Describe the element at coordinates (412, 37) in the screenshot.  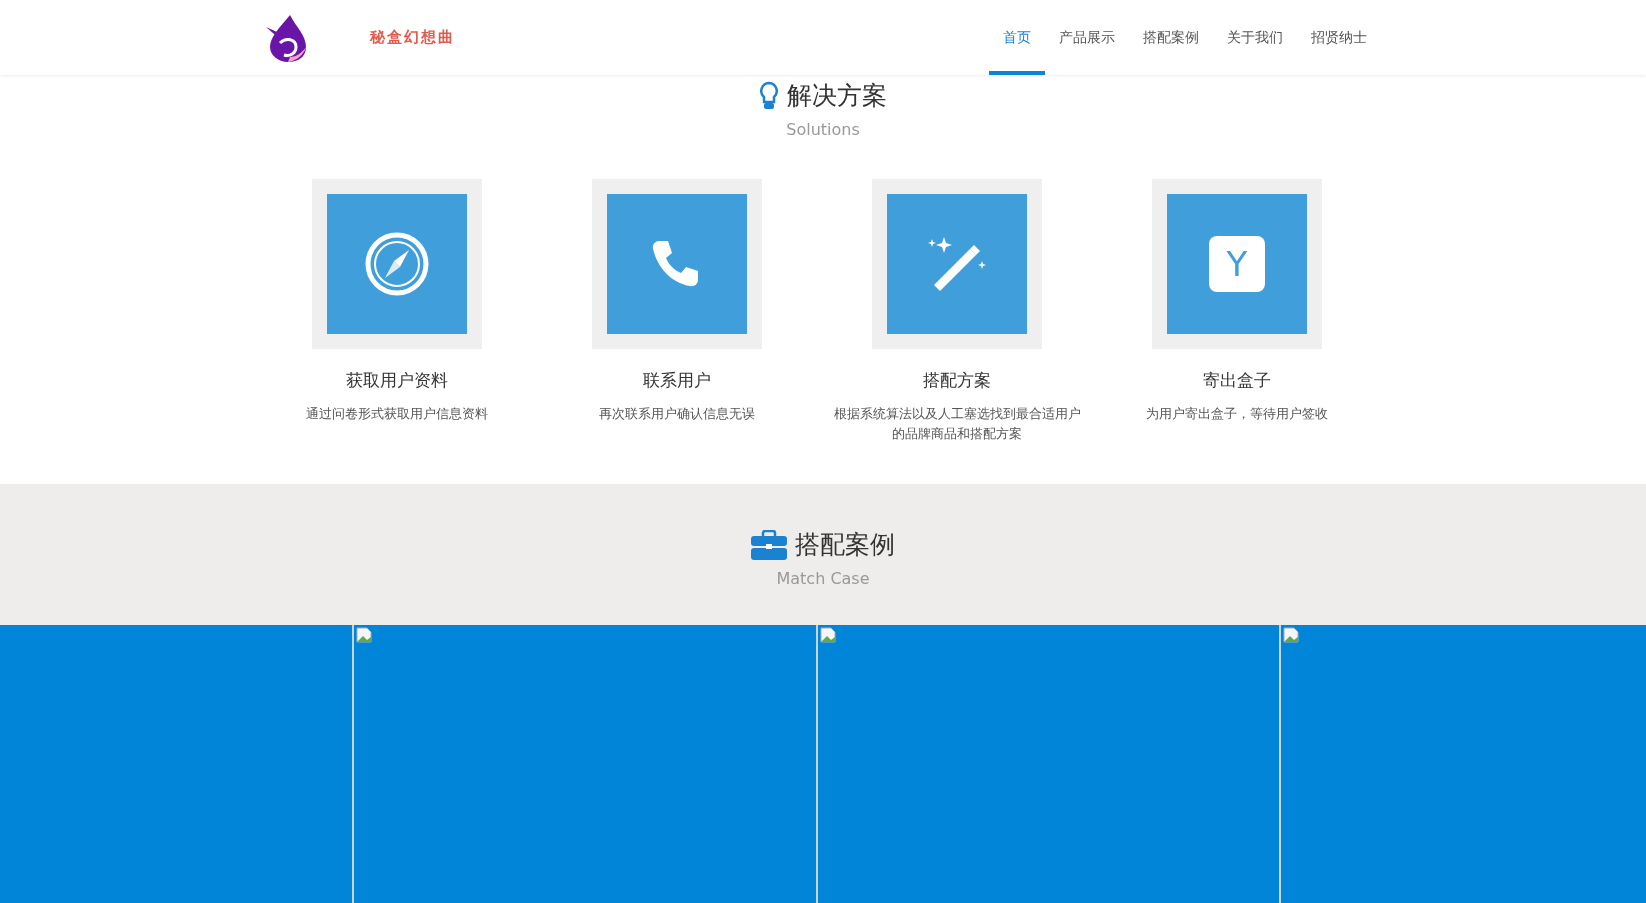
I see `brand-name: 秘盒幻想曲` at that location.